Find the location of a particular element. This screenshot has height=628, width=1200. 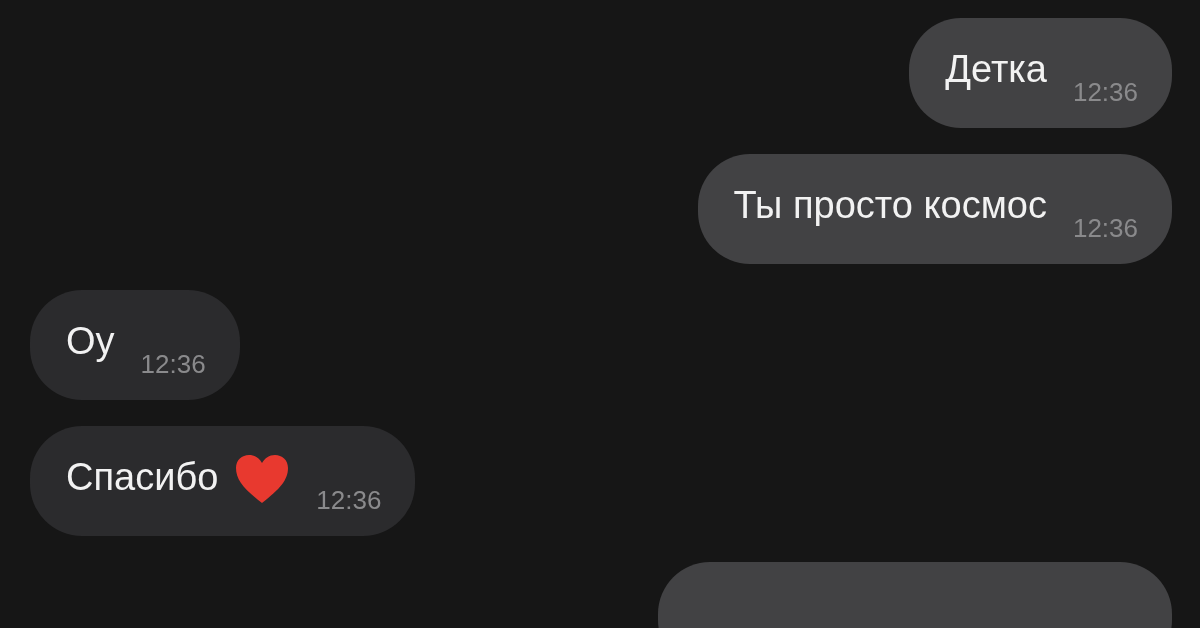

message-text: Детка is located at coordinates (996, 69).